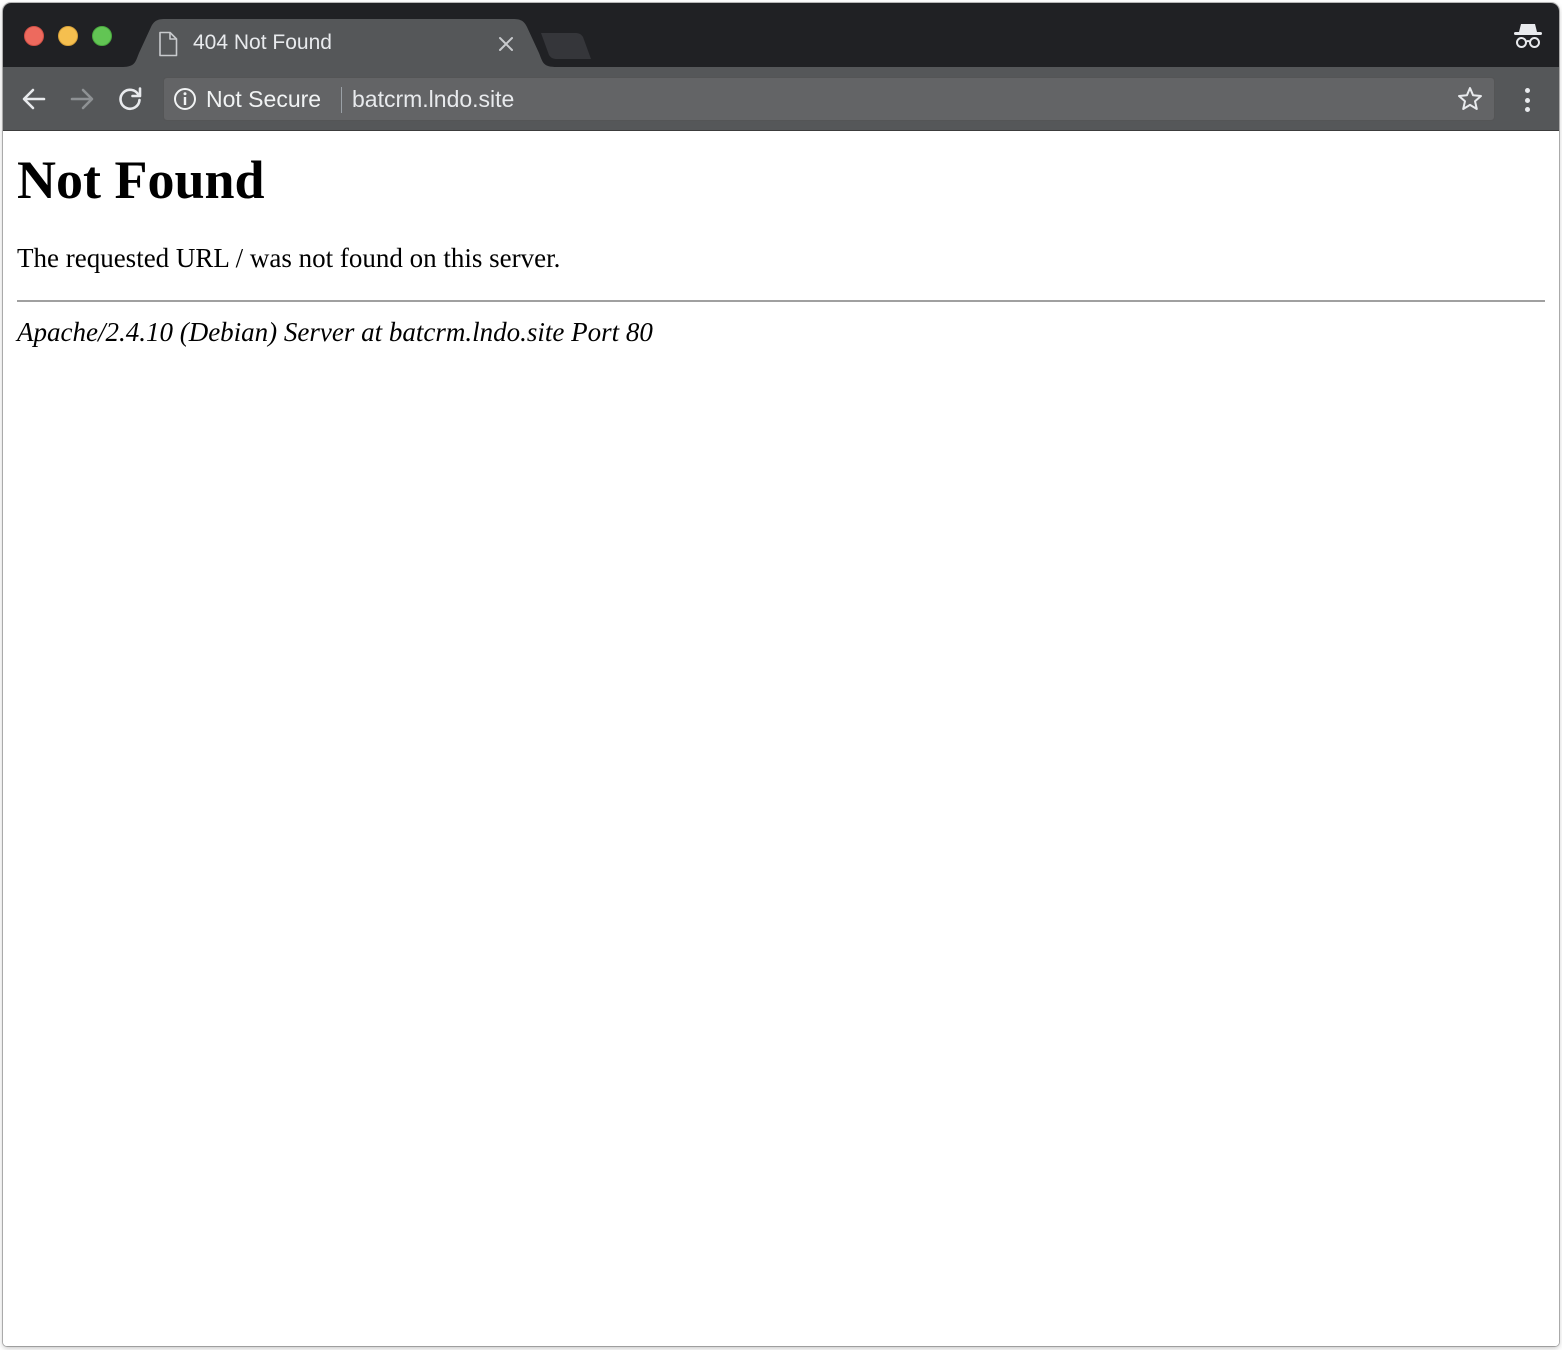 The height and width of the screenshot is (1350, 1562). I want to click on tab-active: 404 Not Found, so click(339, 43).